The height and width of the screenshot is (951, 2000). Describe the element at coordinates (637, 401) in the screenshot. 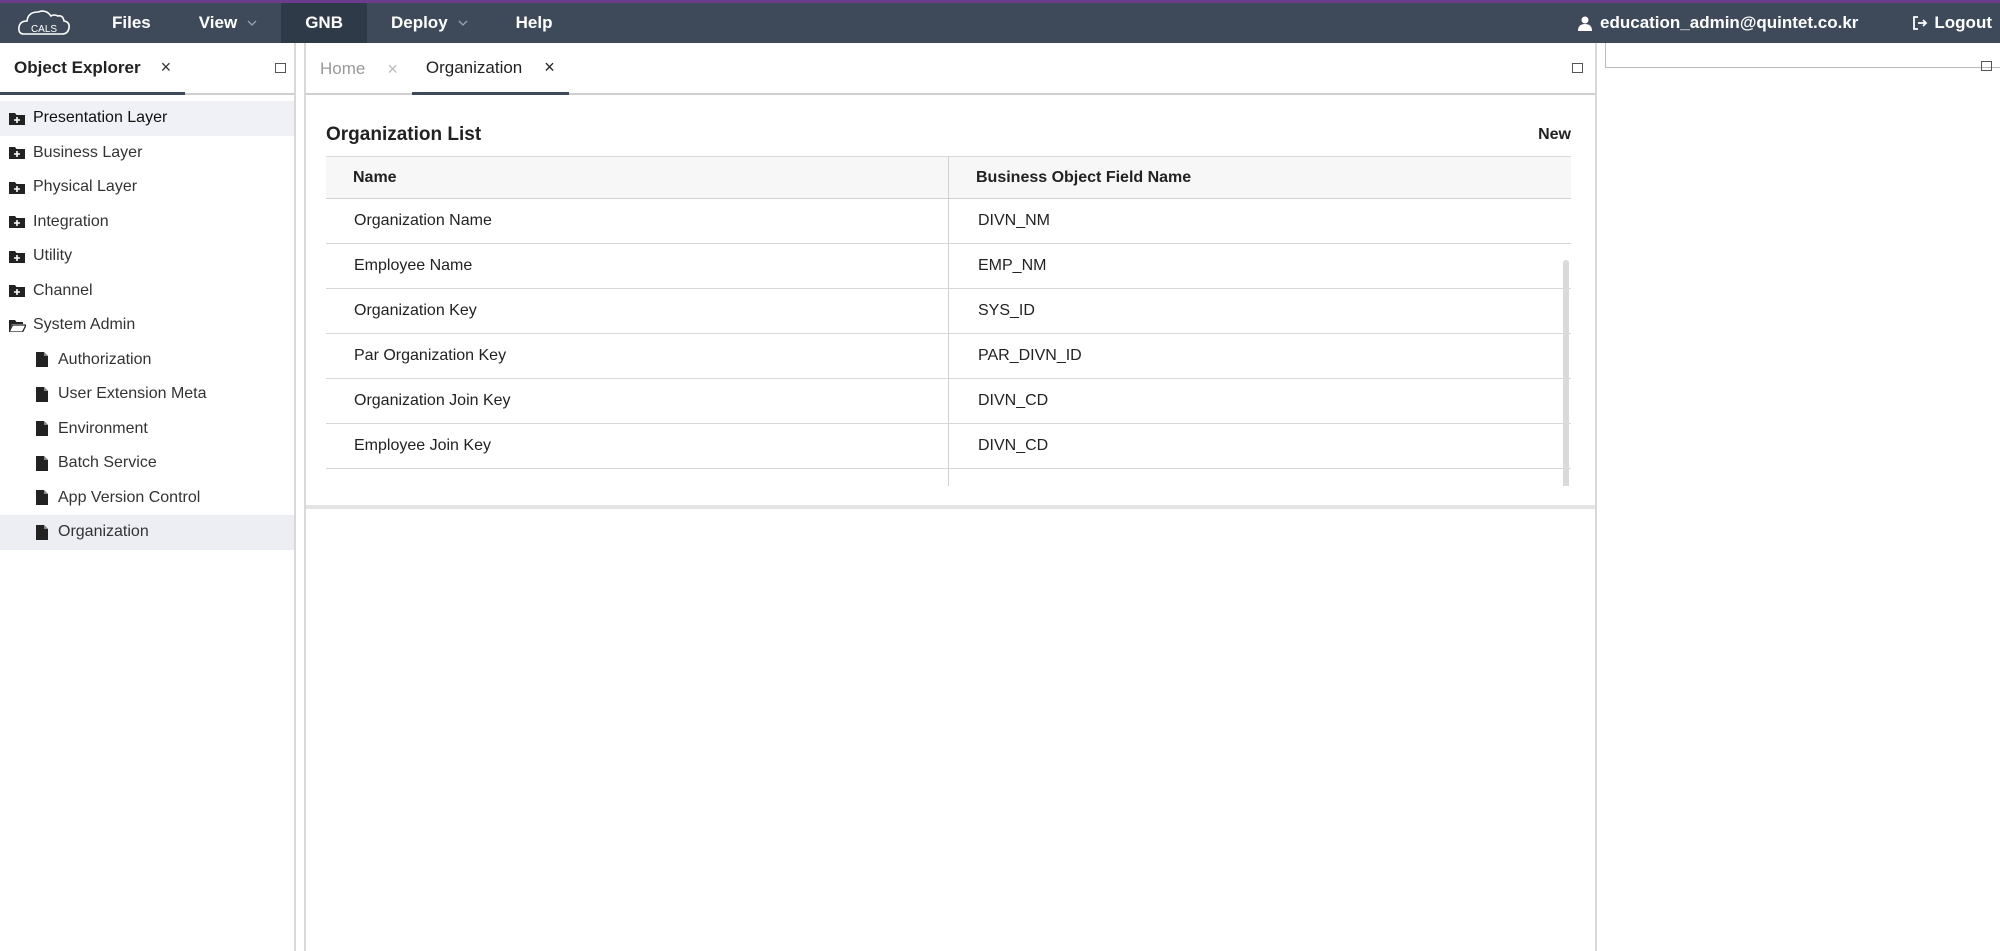

I see `cell-name: Organization Join Key` at that location.